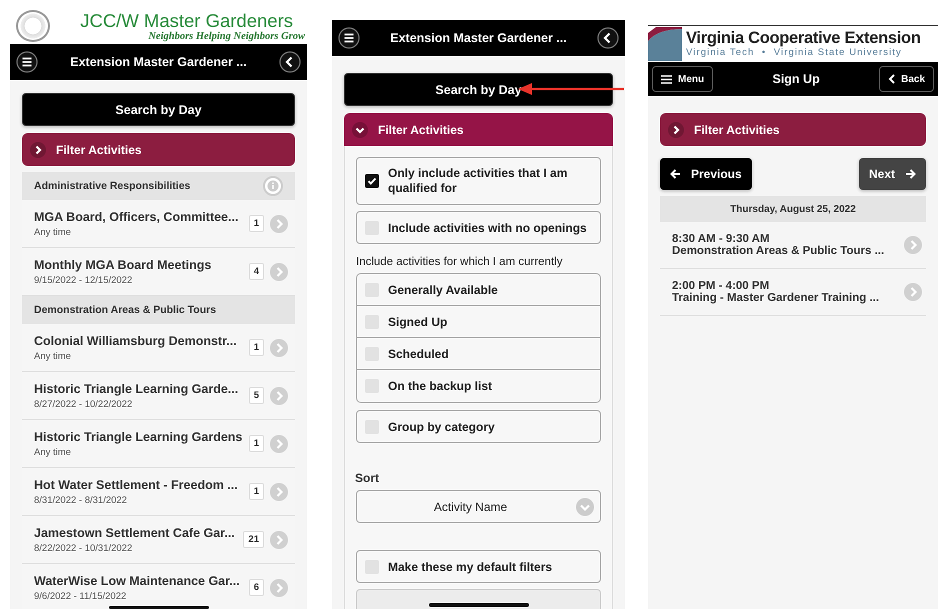 Image resolution: width=938 pixels, height=609 pixels. Describe the element at coordinates (478, 290) in the screenshot. I see `checkbox-option: Generally Available` at that location.